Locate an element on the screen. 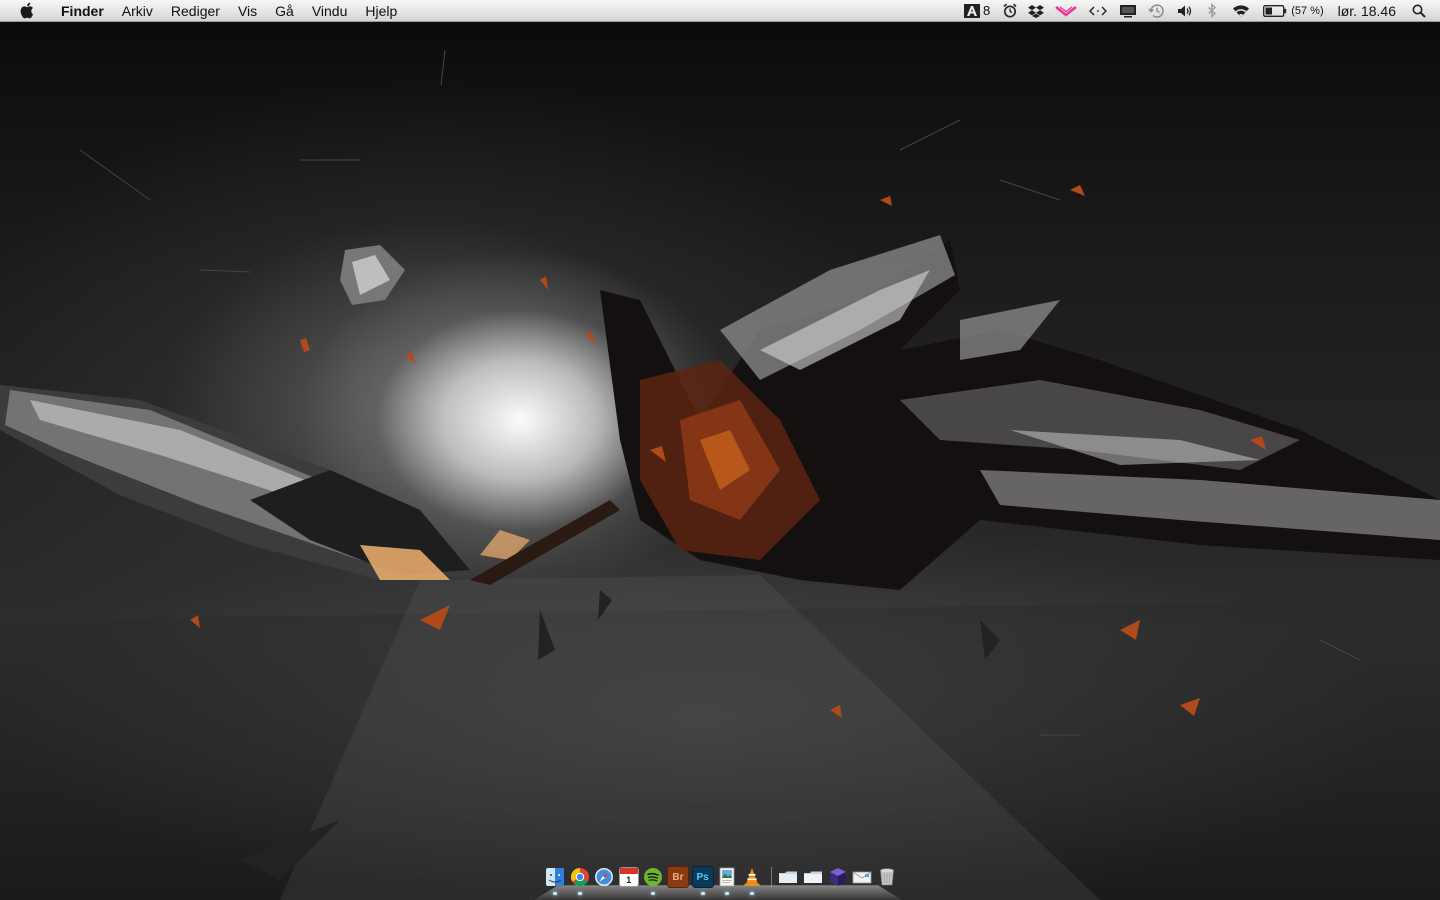  dock-item-preview is located at coordinates (727, 880).